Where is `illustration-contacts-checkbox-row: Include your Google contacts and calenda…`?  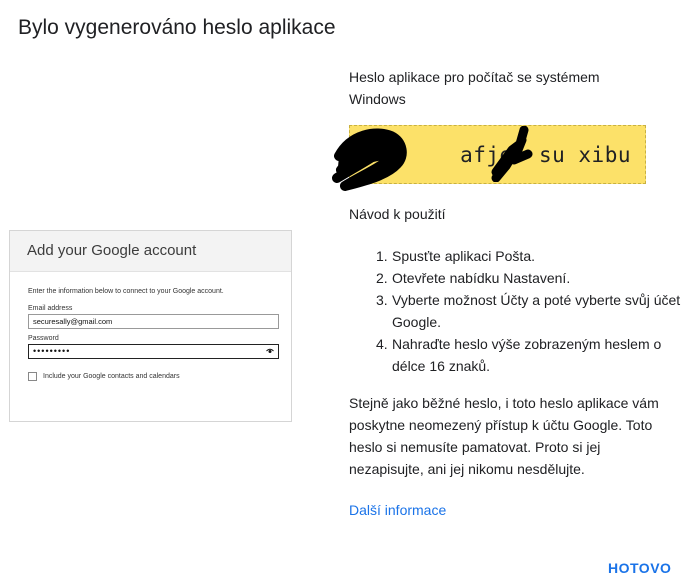
illustration-contacts-checkbox-row: Include your Google contacts and calenda… is located at coordinates (153, 376).